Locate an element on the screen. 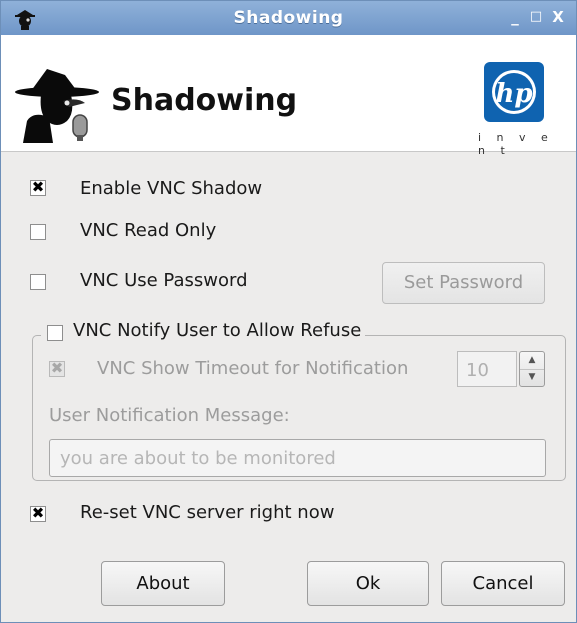  hp-logo-icon: hp is located at coordinates (514, 92).